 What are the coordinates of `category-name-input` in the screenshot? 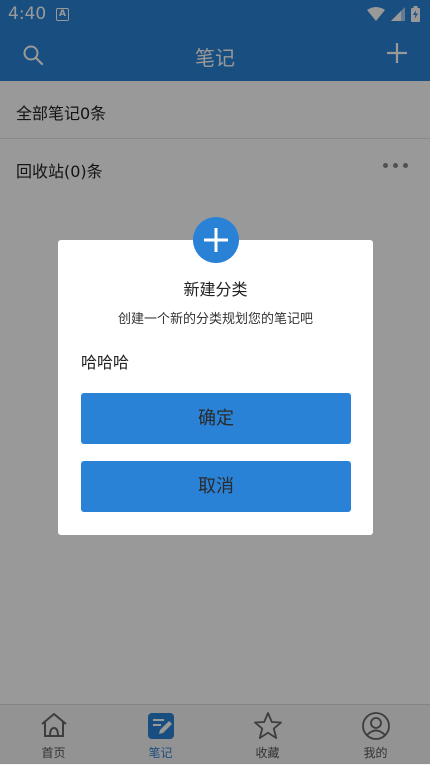 It's located at (216, 361).